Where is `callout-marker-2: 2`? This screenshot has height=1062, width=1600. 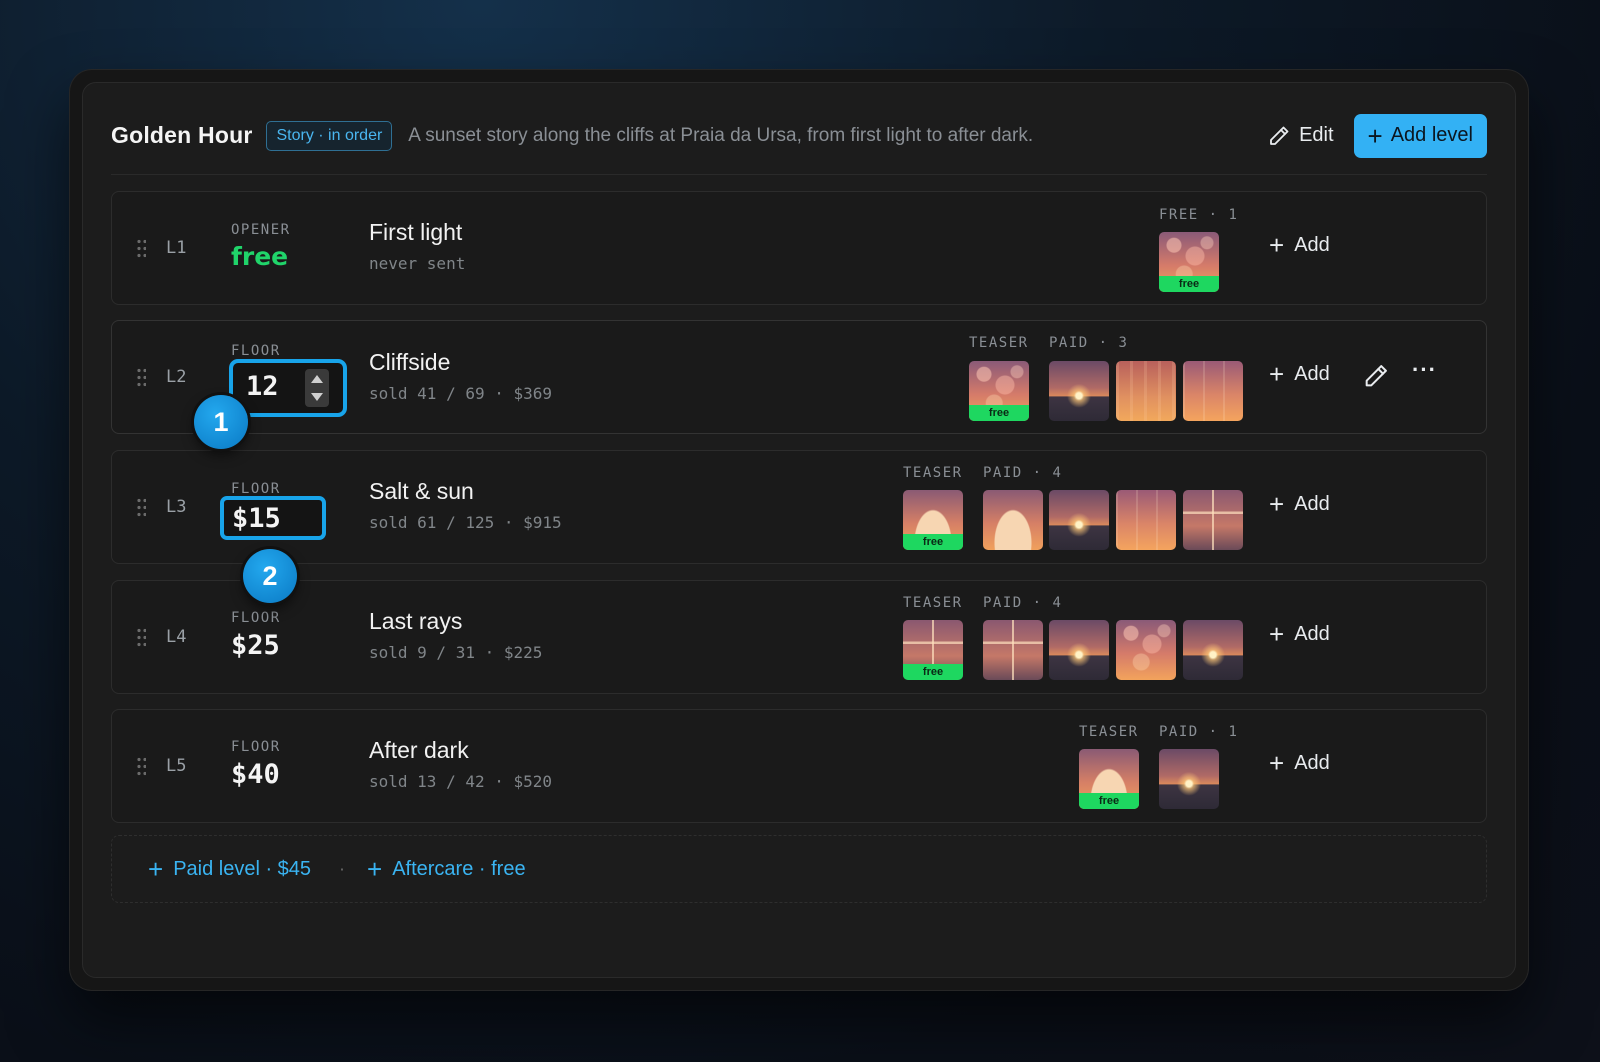
callout-marker-2: 2 is located at coordinates (270, 576).